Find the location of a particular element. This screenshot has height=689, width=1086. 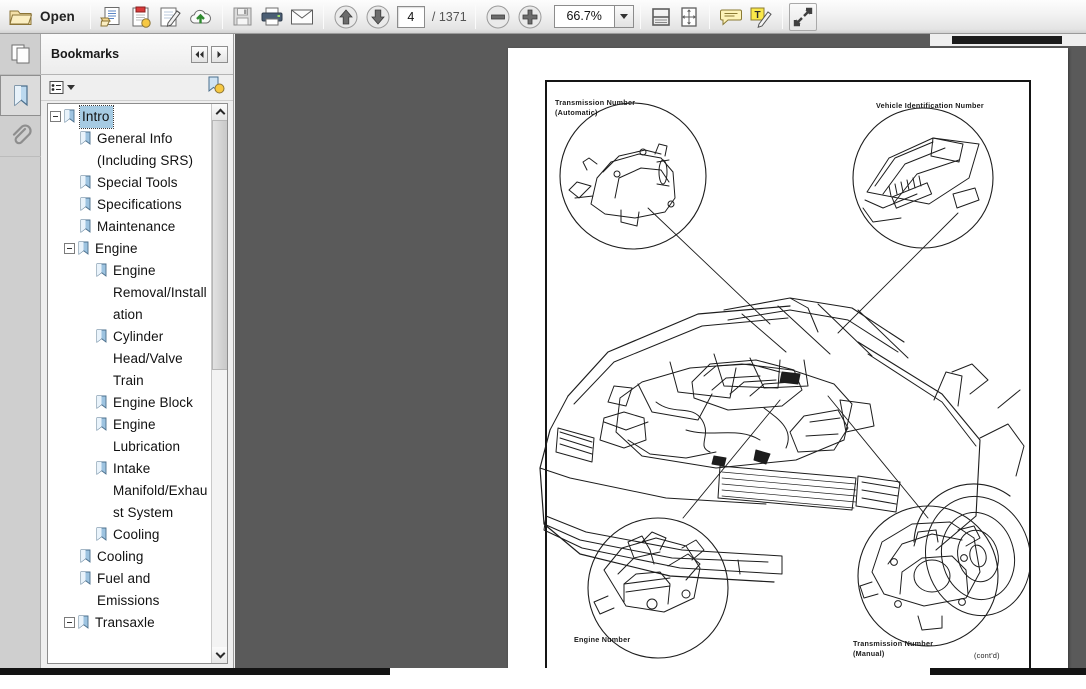

print-button is located at coordinates (272, 17).